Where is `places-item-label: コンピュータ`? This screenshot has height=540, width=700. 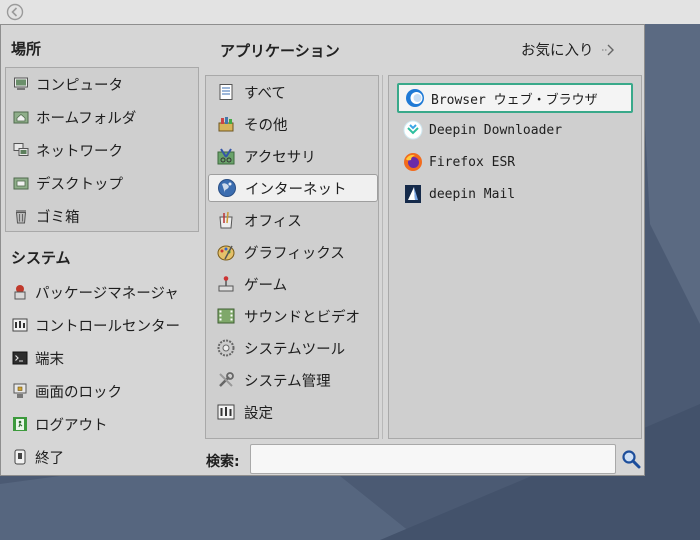
places-item-label: コンピュータ is located at coordinates (79, 85).